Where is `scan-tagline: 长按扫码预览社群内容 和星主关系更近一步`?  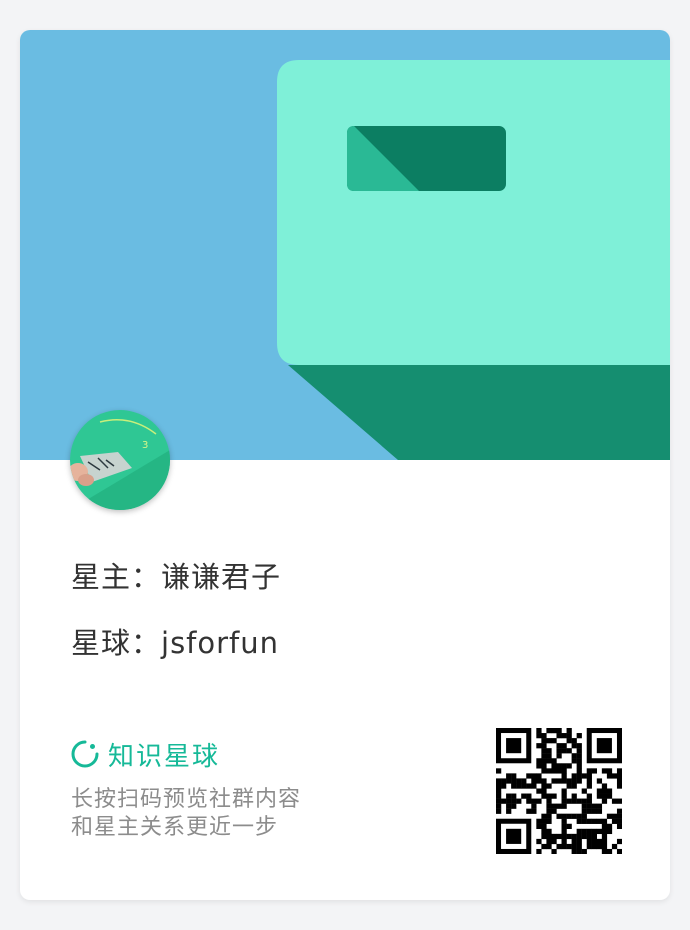
scan-tagline: 长按扫码预览社群内容 和星主关系更近一步 is located at coordinates (186, 814).